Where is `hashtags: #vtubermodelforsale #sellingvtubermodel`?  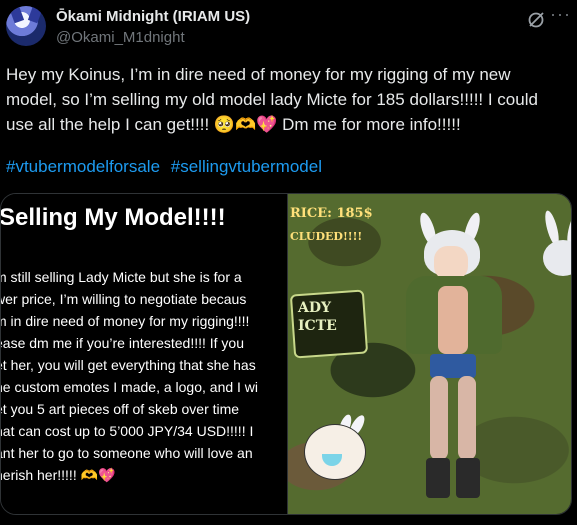
hashtags: #vtubermodelforsale #sellingvtubermodel is located at coordinates (167, 167).